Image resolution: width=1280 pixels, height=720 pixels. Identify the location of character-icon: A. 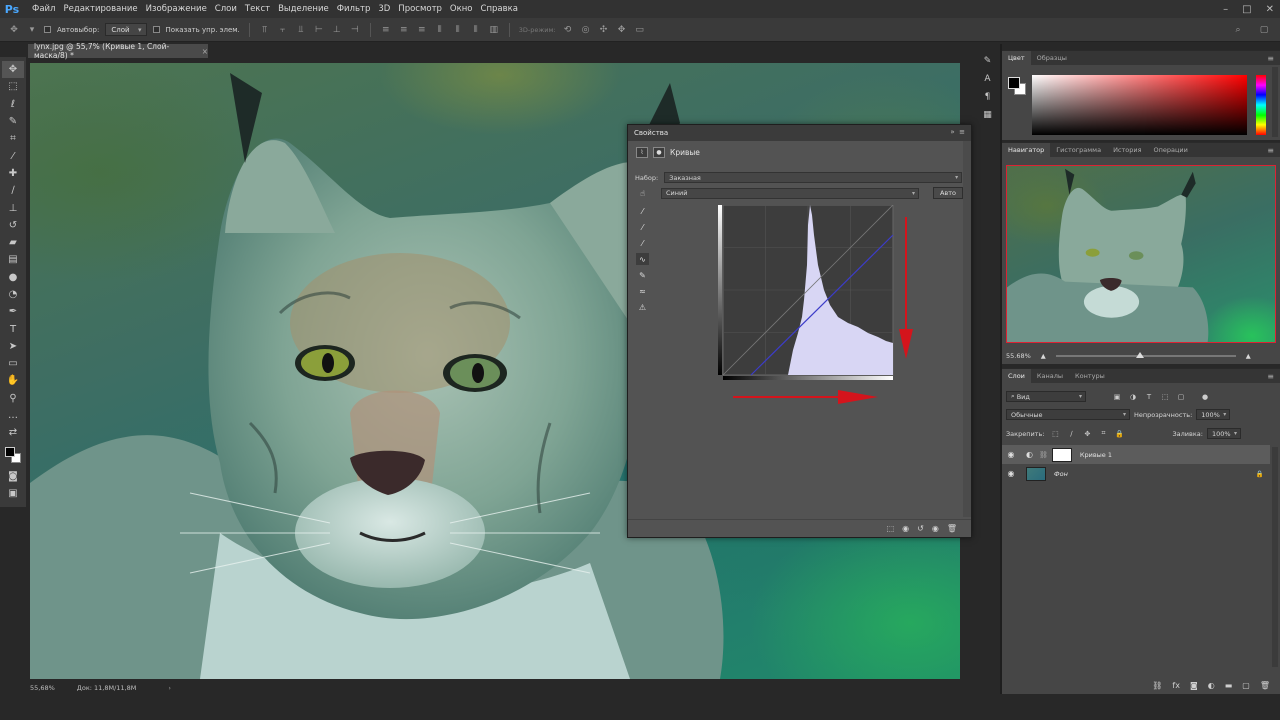
(987, 79).